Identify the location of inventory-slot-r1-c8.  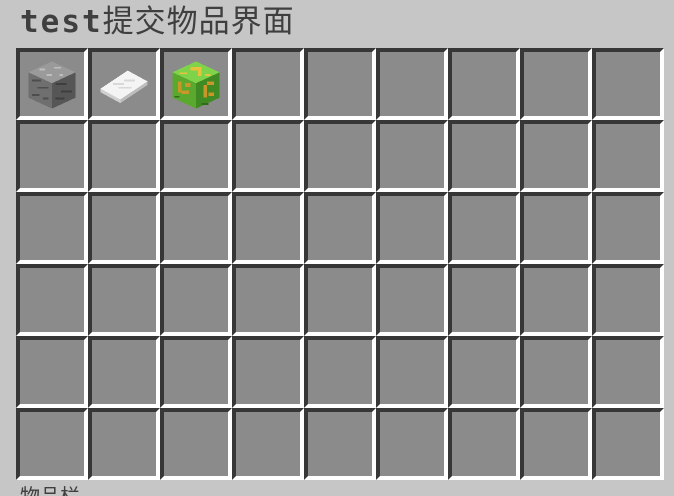
(556, 84).